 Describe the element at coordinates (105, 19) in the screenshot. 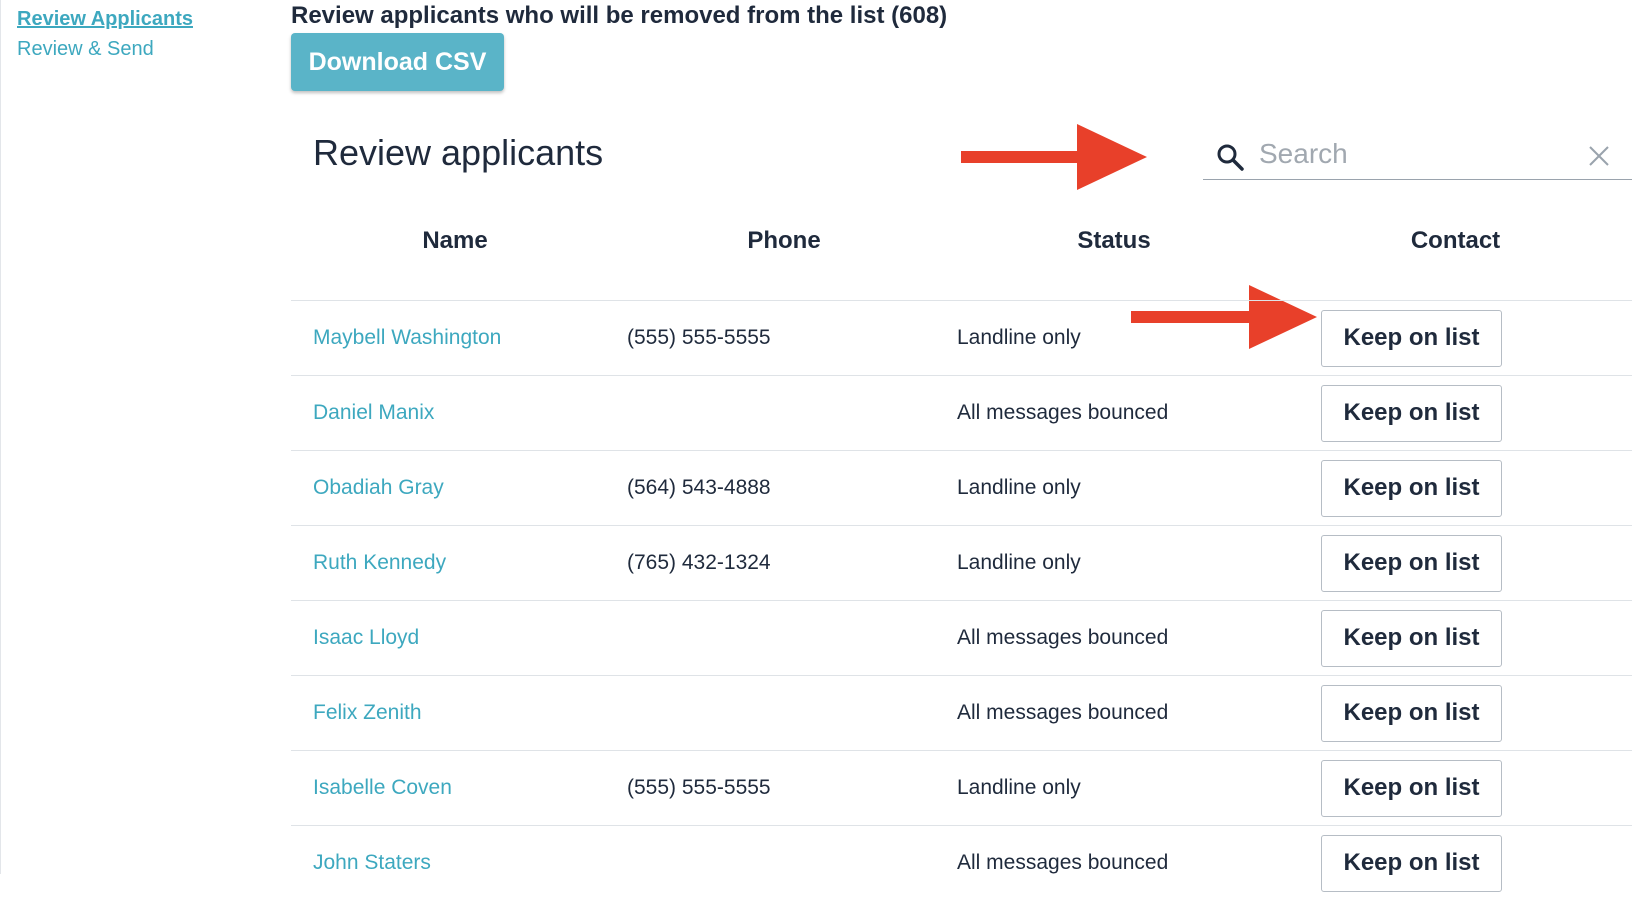

I see `sidebar-item-review-applicants: Review Applicants` at that location.